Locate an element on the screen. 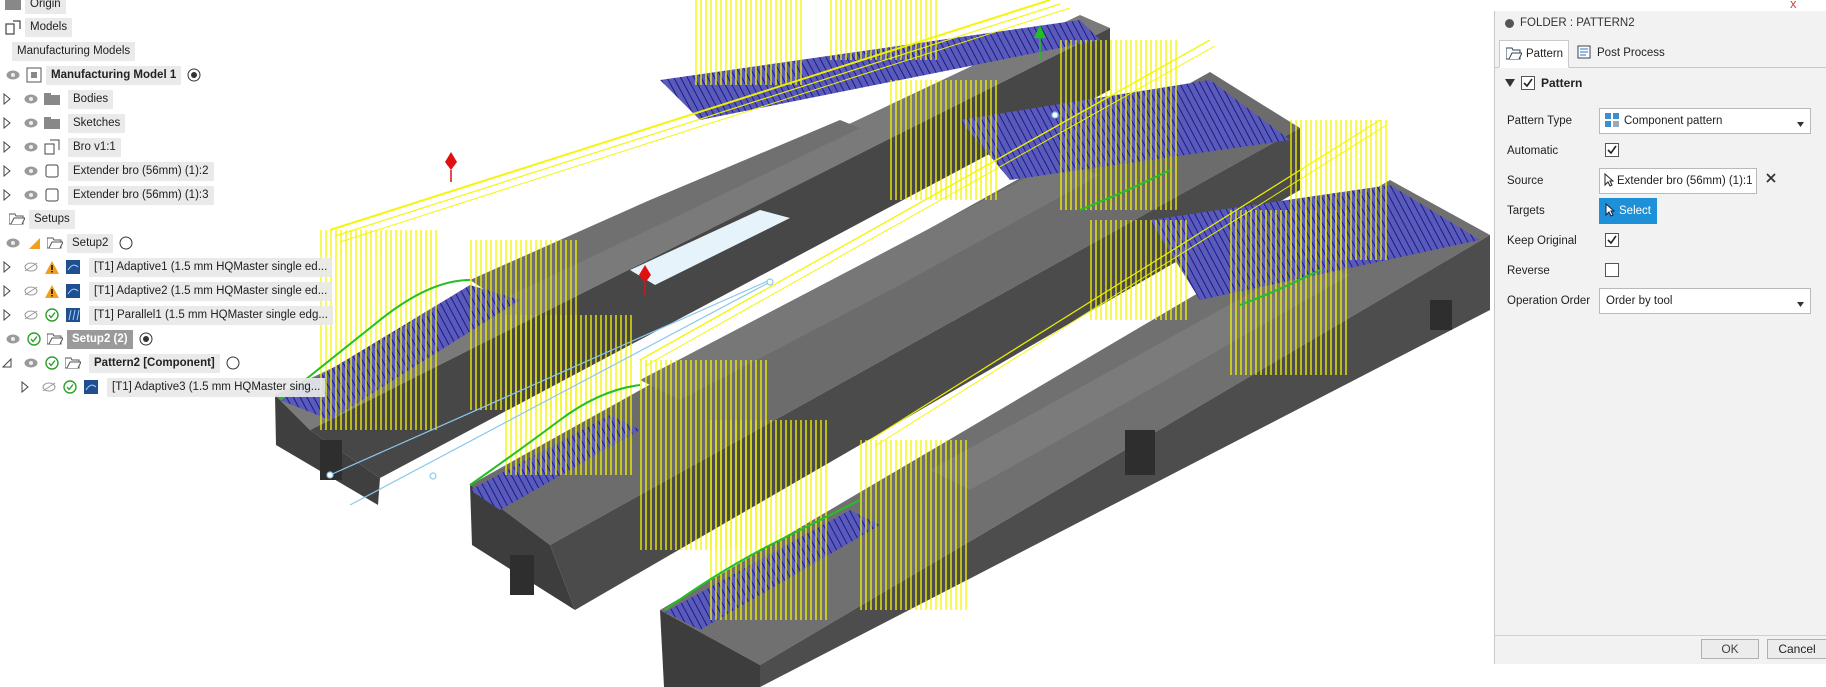  operation-order-label: Operation Order is located at coordinates (1549, 301).